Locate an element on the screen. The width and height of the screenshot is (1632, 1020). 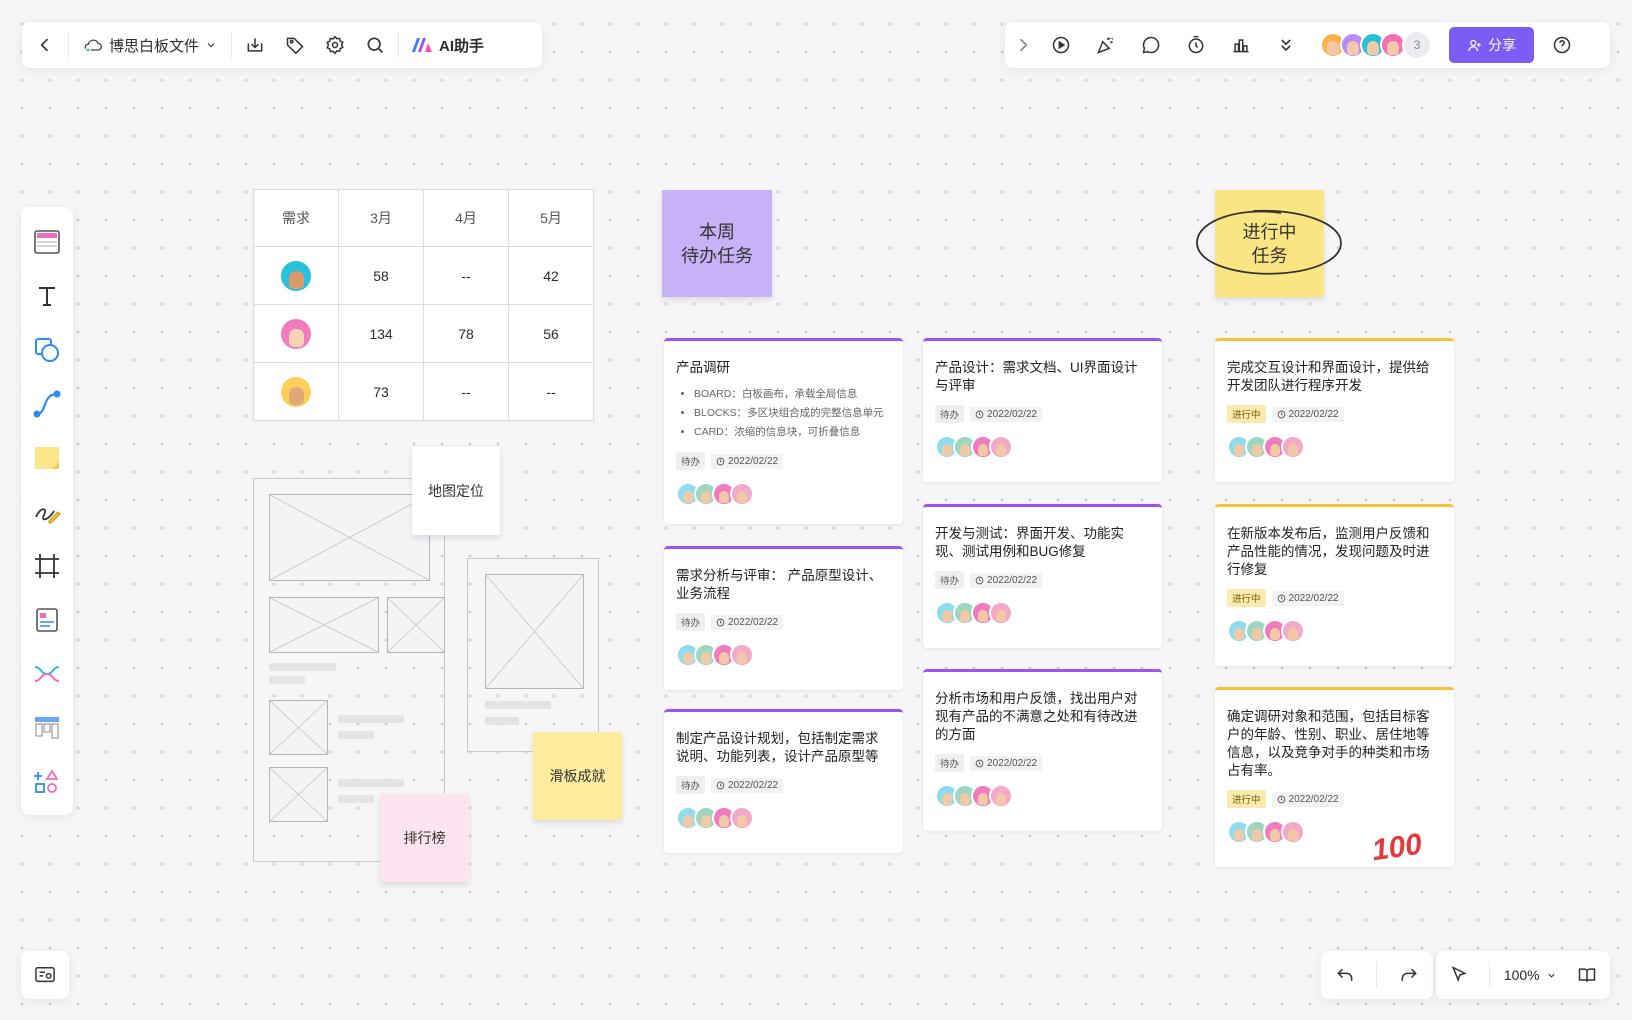
file-name-dropdown: 博思白板文件 is located at coordinates (150, 45).